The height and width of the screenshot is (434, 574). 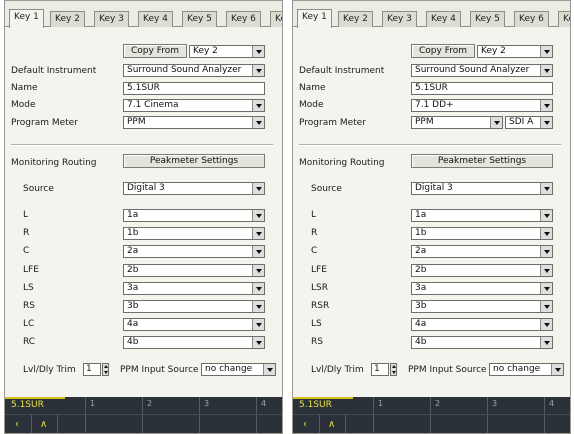 I want to click on mode-value: 7.1 DD+, so click(x=434, y=105).